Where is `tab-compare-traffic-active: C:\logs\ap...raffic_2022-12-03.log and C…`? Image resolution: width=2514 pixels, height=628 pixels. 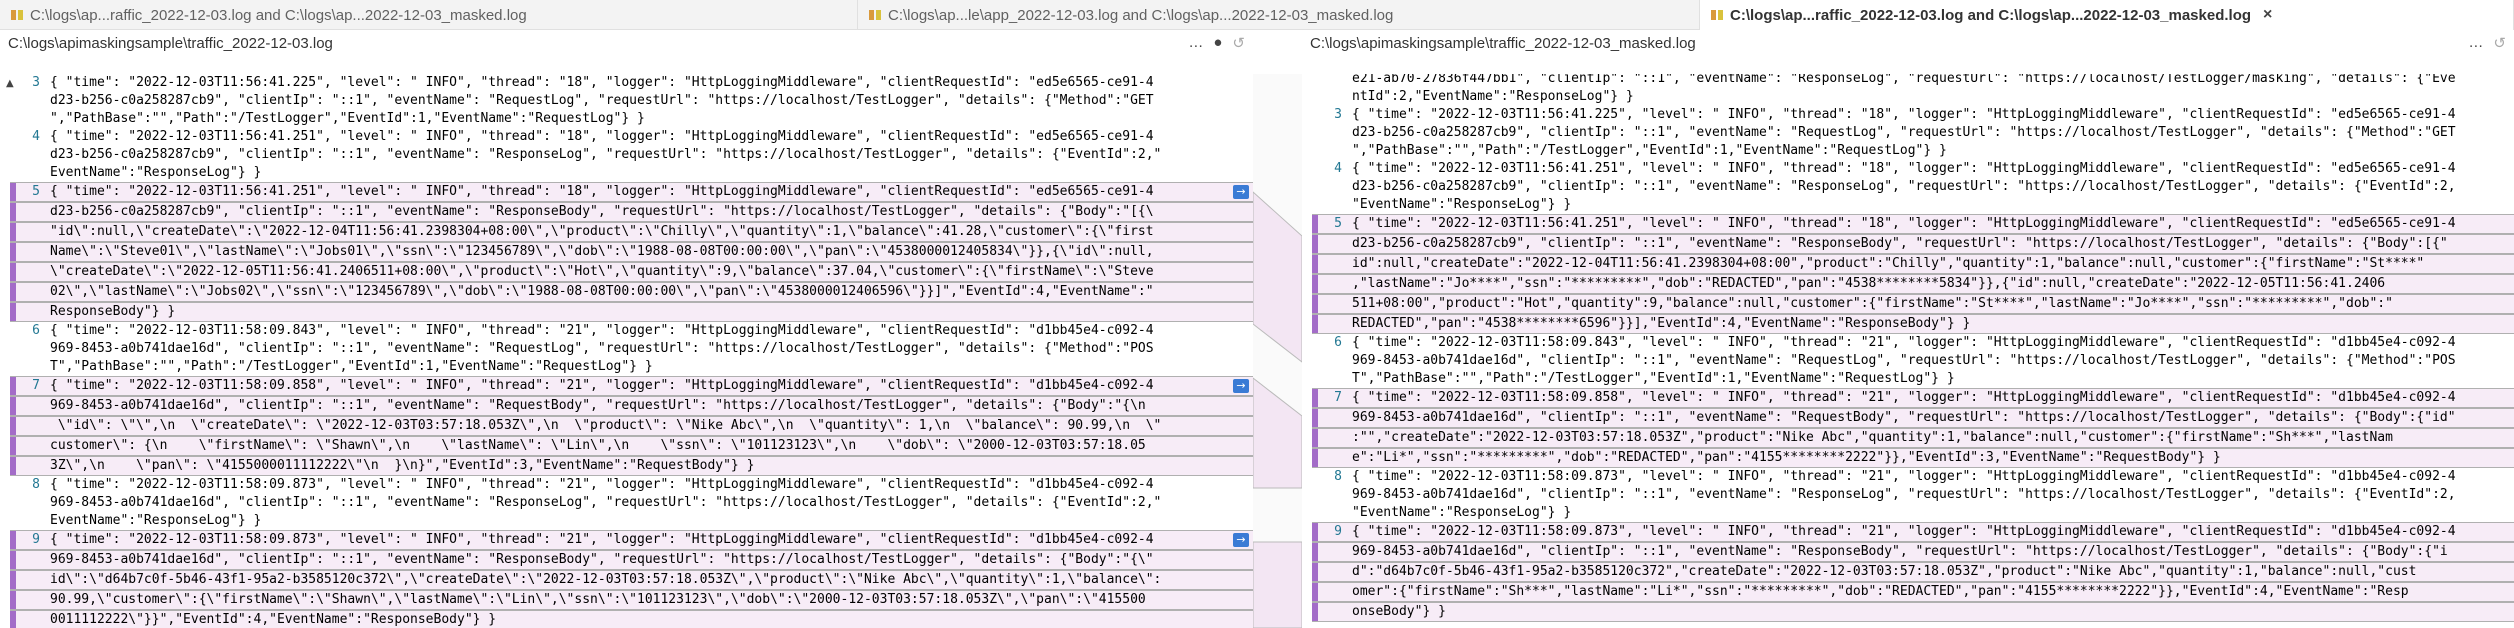
tab-compare-traffic-active: C:\logs\ap...raffic_2022-12-03.log and C… is located at coordinates (2107, 15).